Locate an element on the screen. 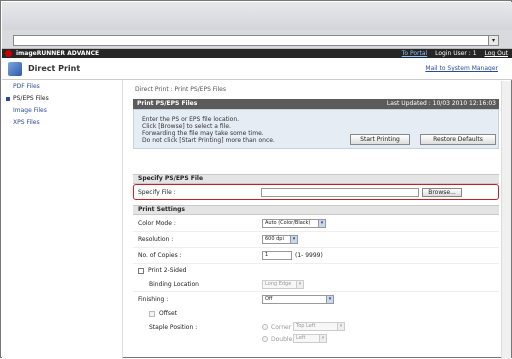 The height and width of the screenshot is (359, 512). color-mode-value: Auto (Color/Black) is located at coordinates (288, 223).